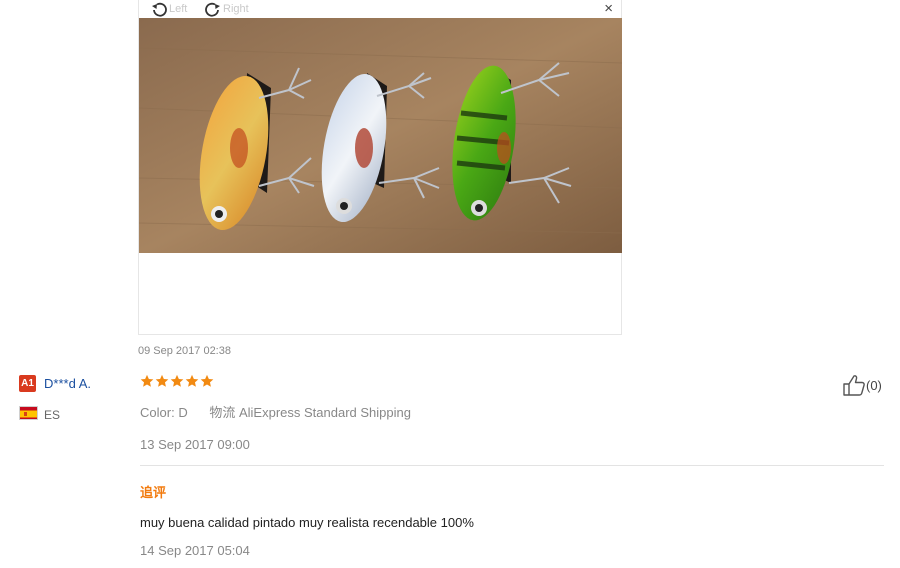 The height and width of the screenshot is (568, 900). I want to click on helpful-button: (0), so click(862, 385).